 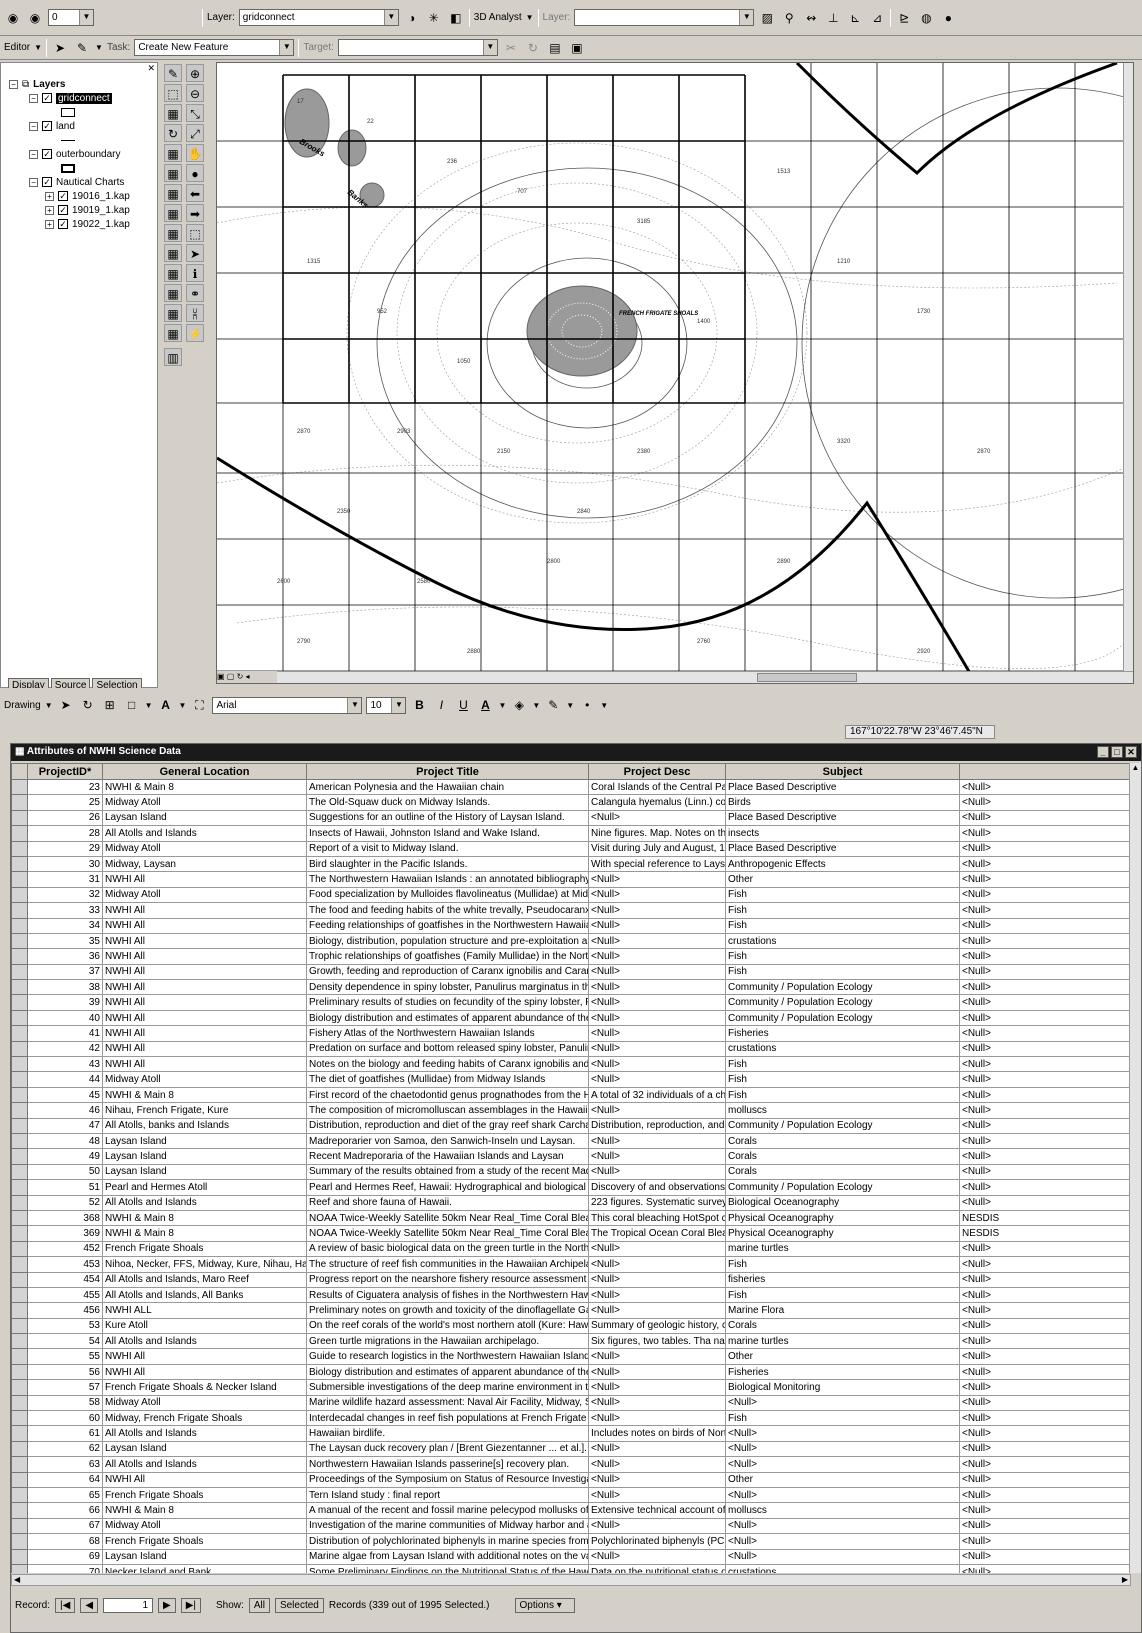 What do you see at coordinates (657, 1568) in the screenshot?
I see `table-cell: Data on the nutritional status of` at bounding box center [657, 1568].